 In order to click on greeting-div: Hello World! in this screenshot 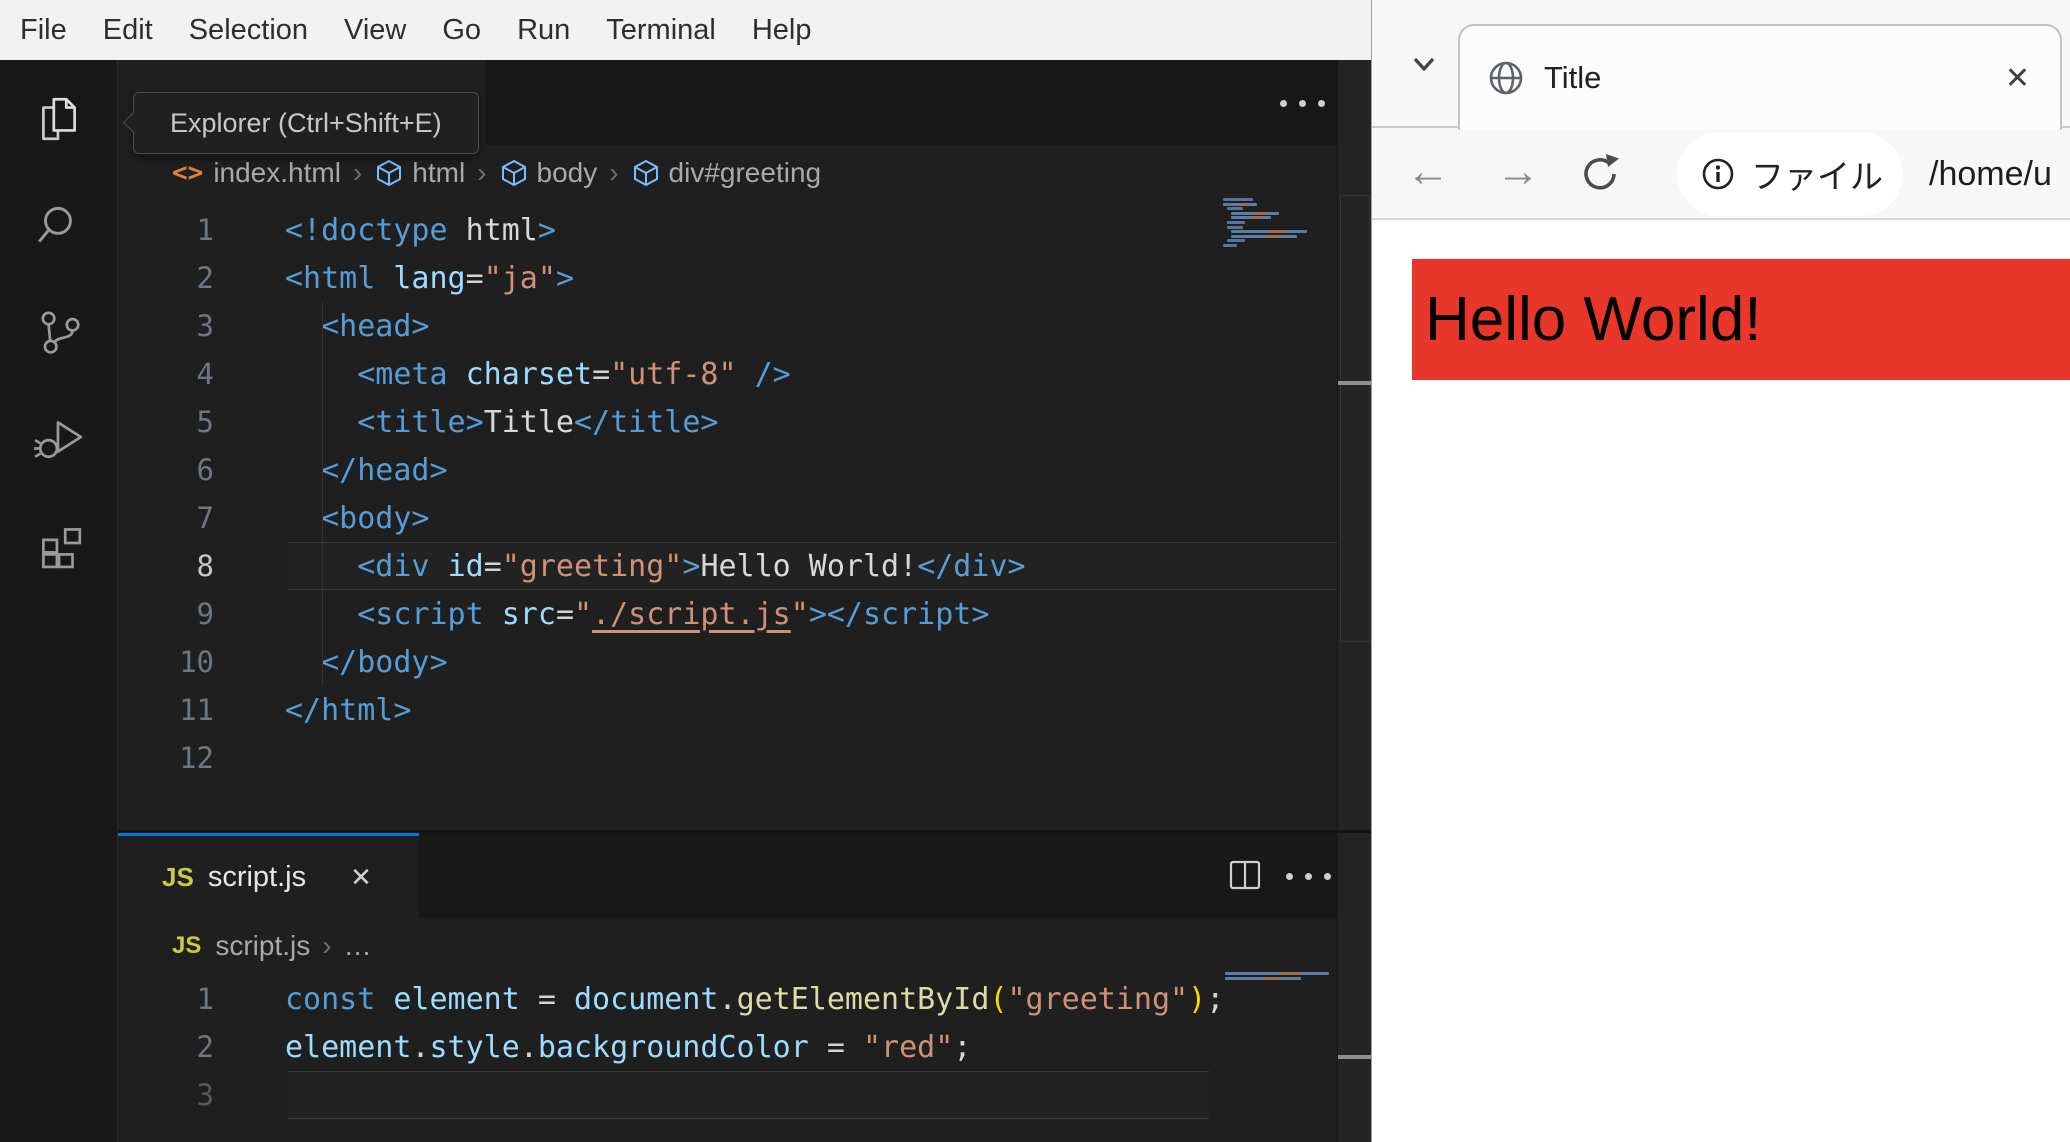, I will do `click(1741, 319)`.